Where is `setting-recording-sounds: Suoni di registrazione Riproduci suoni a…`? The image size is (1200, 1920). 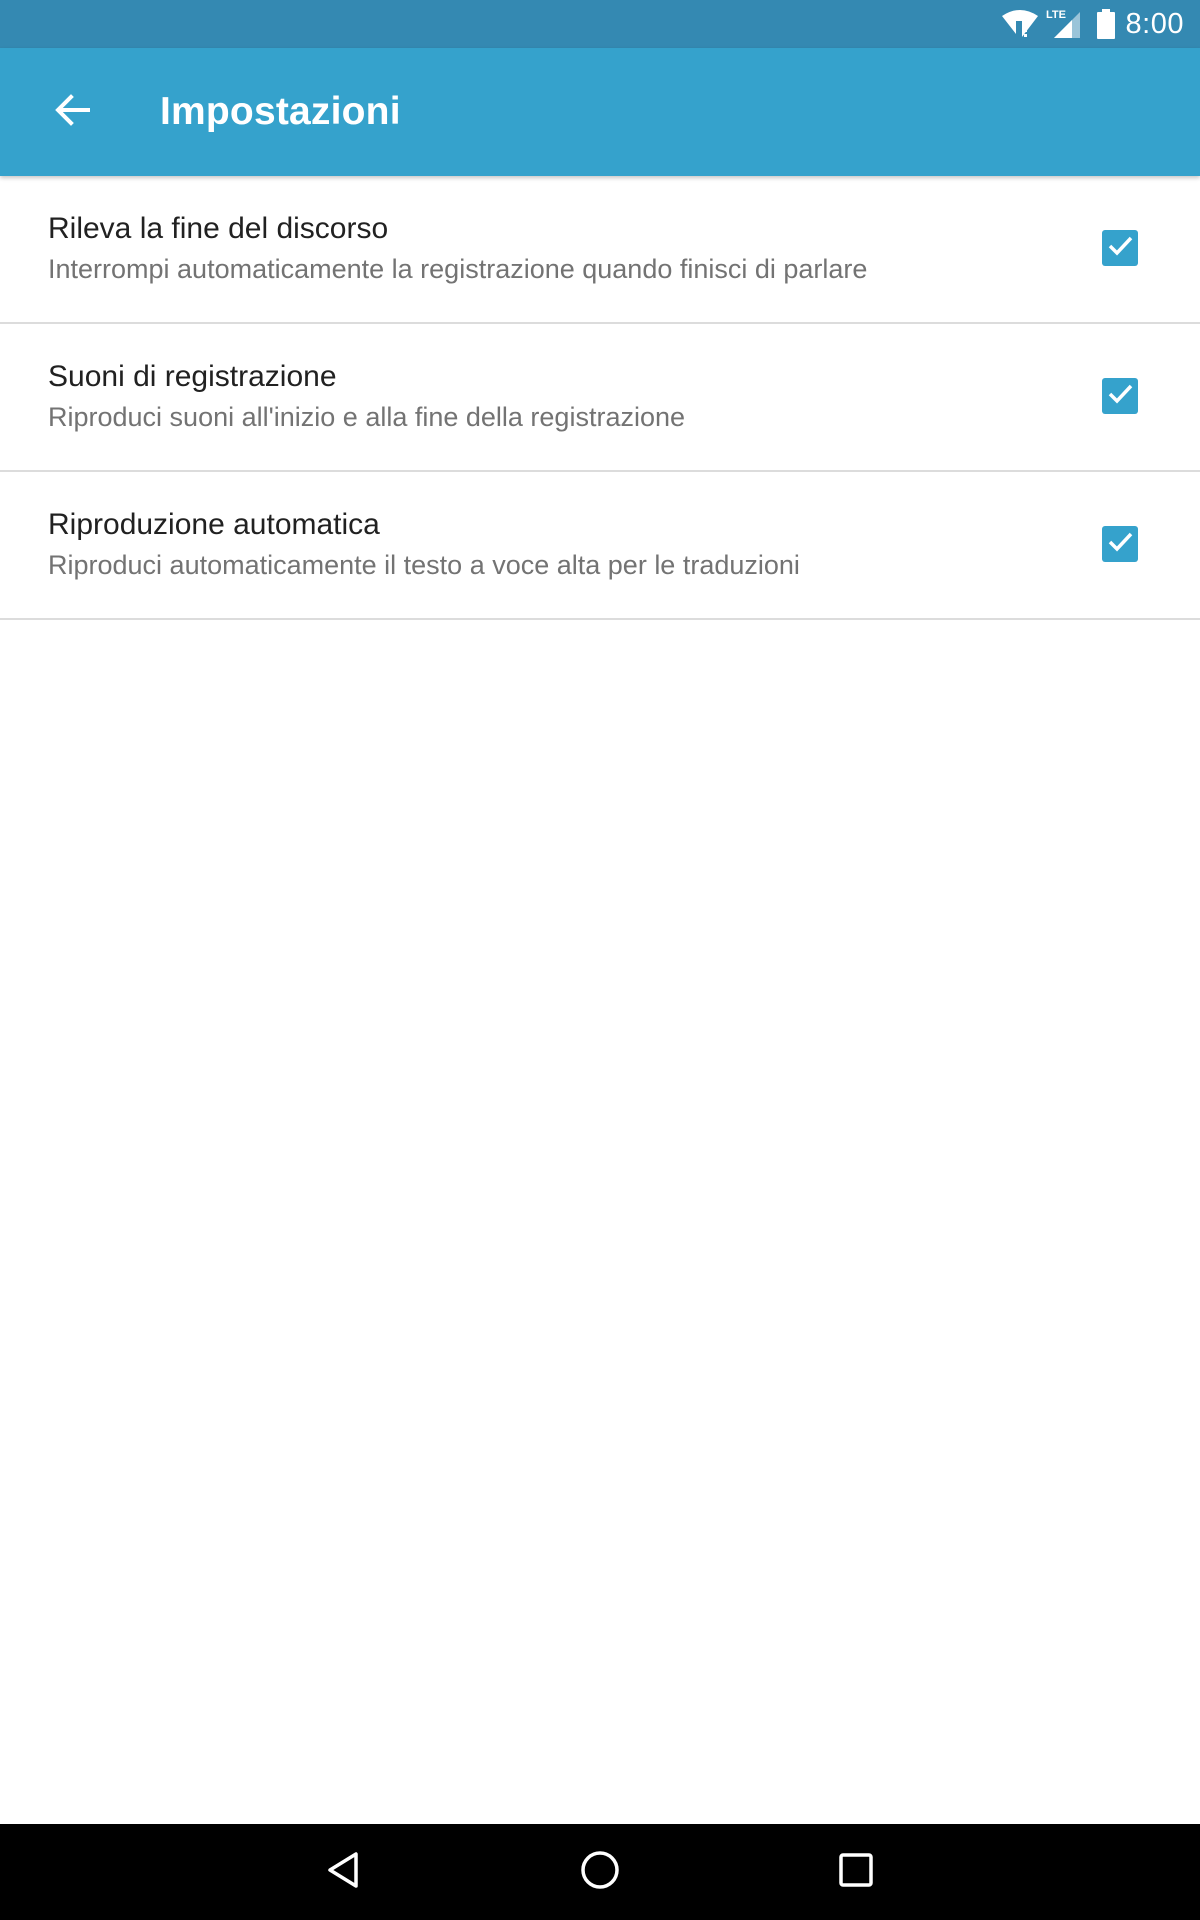
setting-recording-sounds: Suoni di registrazione Riproduci suoni a… is located at coordinates (600, 398).